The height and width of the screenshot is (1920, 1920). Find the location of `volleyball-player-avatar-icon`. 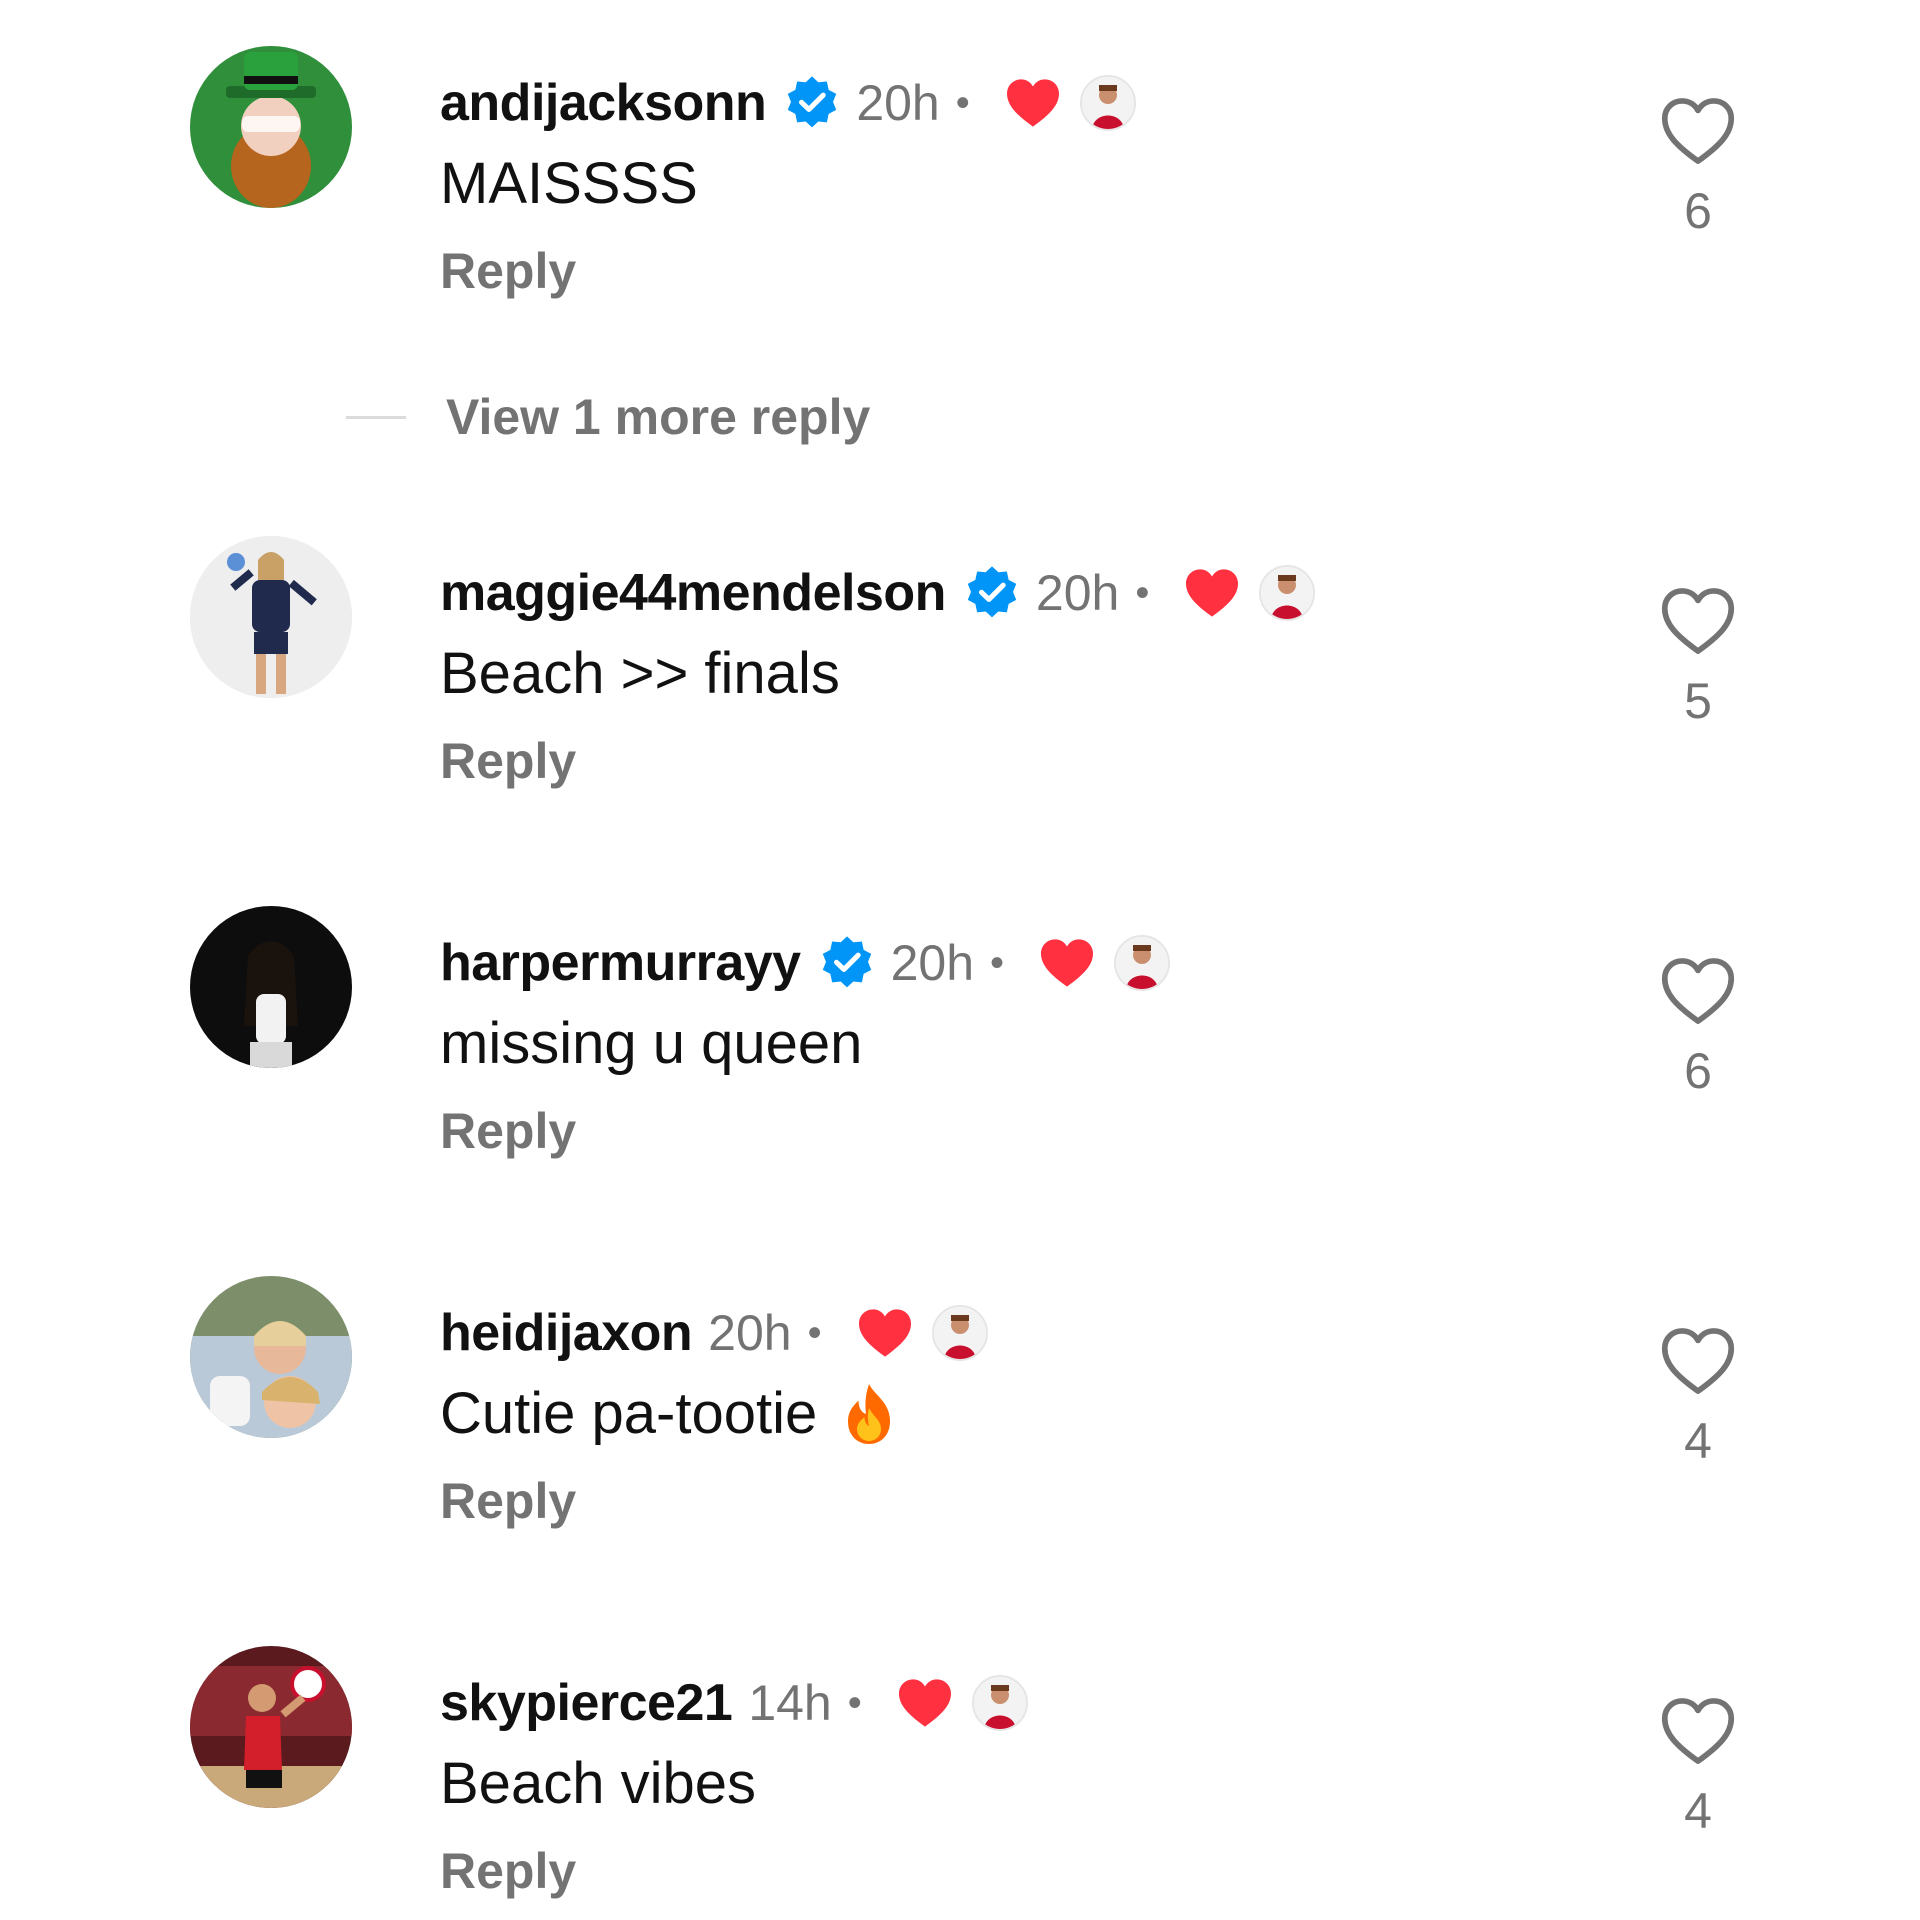

volleyball-player-avatar-icon is located at coordinates (271, 617).